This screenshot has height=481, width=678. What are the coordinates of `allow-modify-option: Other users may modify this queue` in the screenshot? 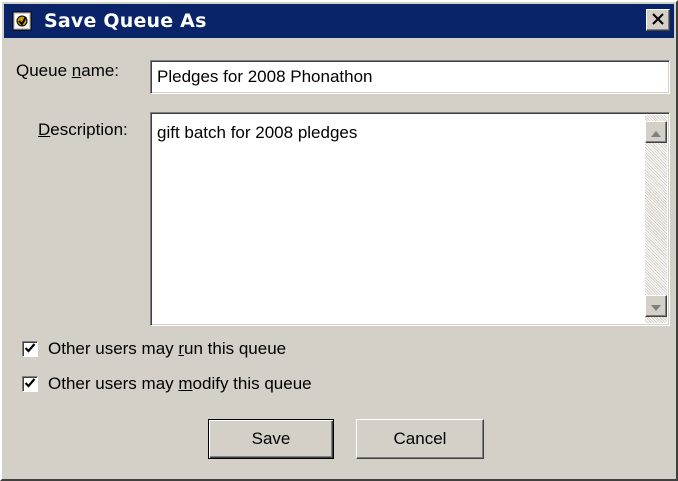 It's located at (167, 384).